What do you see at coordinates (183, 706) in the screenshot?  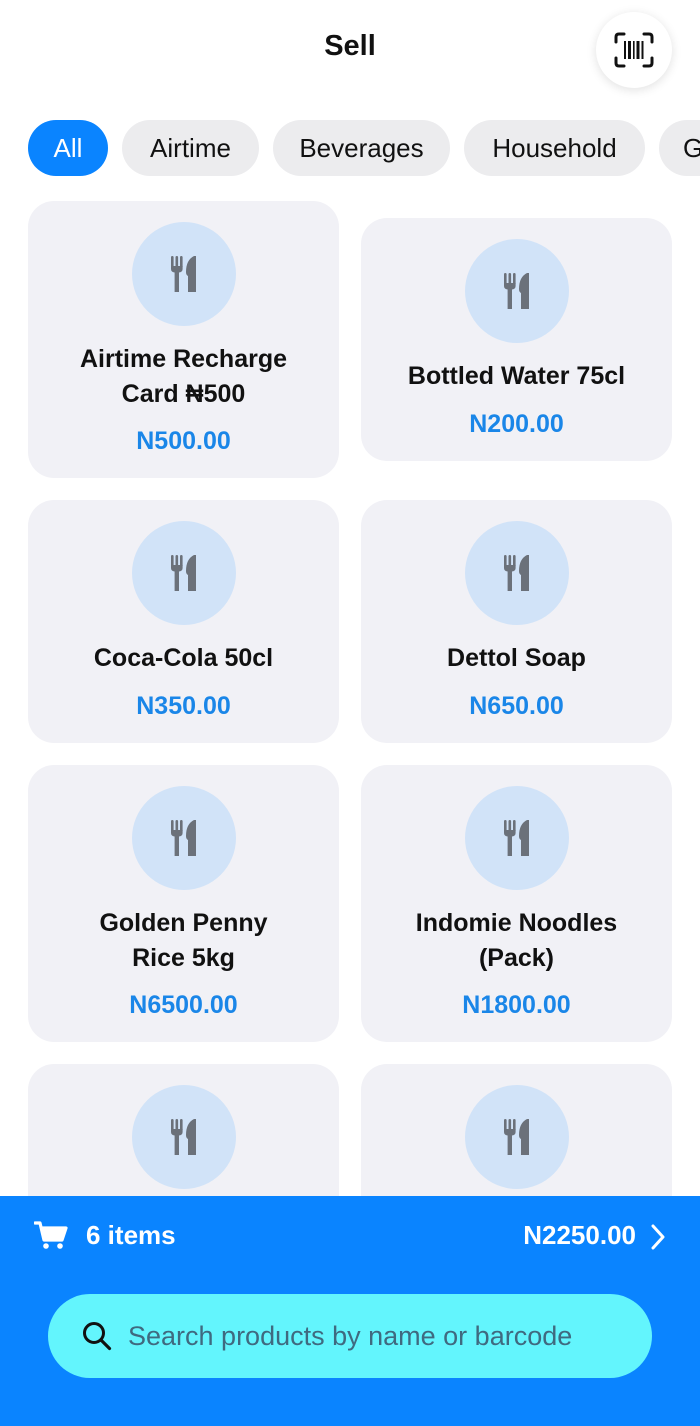 I see `product-price: N350.00` at bounding box center [183, 706].